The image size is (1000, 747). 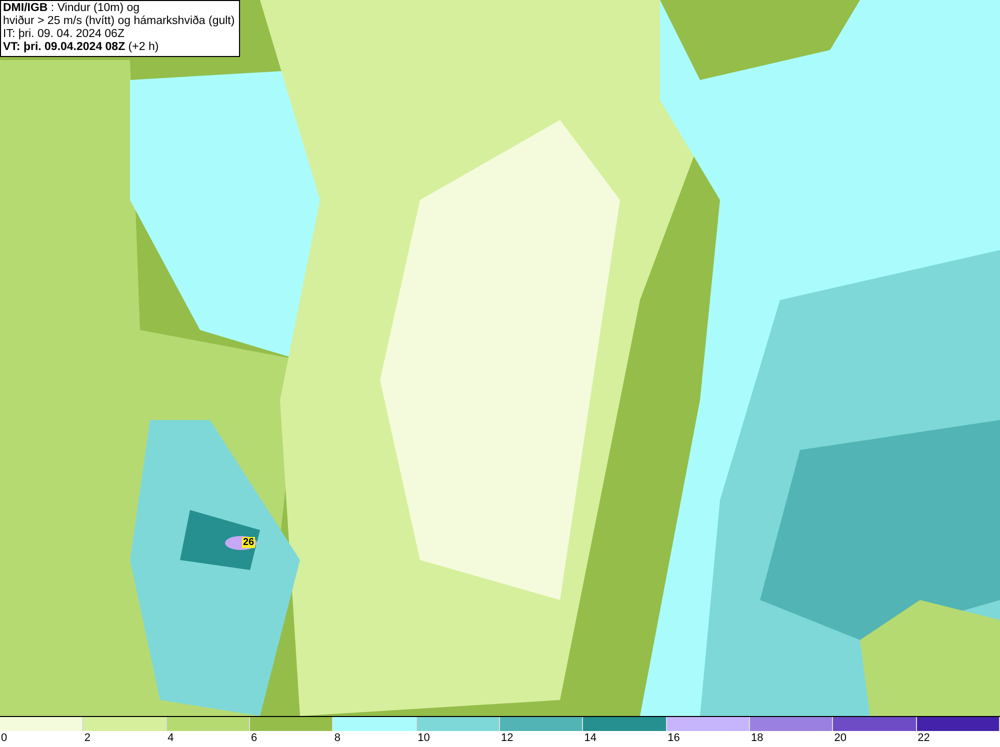 What do you see at coordinates (254, 738) in the screenshot?
I see `legend-label: 6` at bounding box center [254, 738].